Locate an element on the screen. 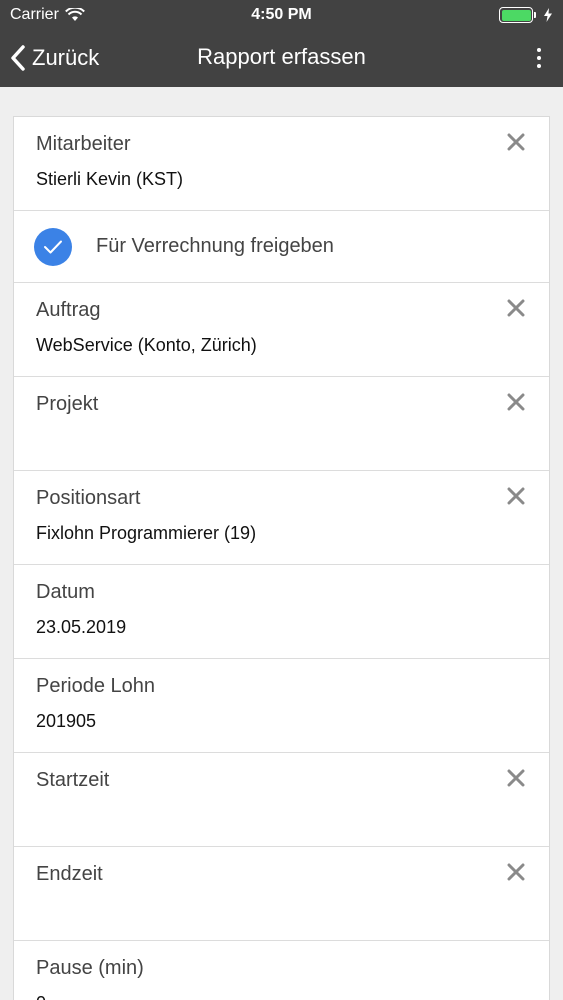  back-label: Zurück is located at coordinates (66, 57).